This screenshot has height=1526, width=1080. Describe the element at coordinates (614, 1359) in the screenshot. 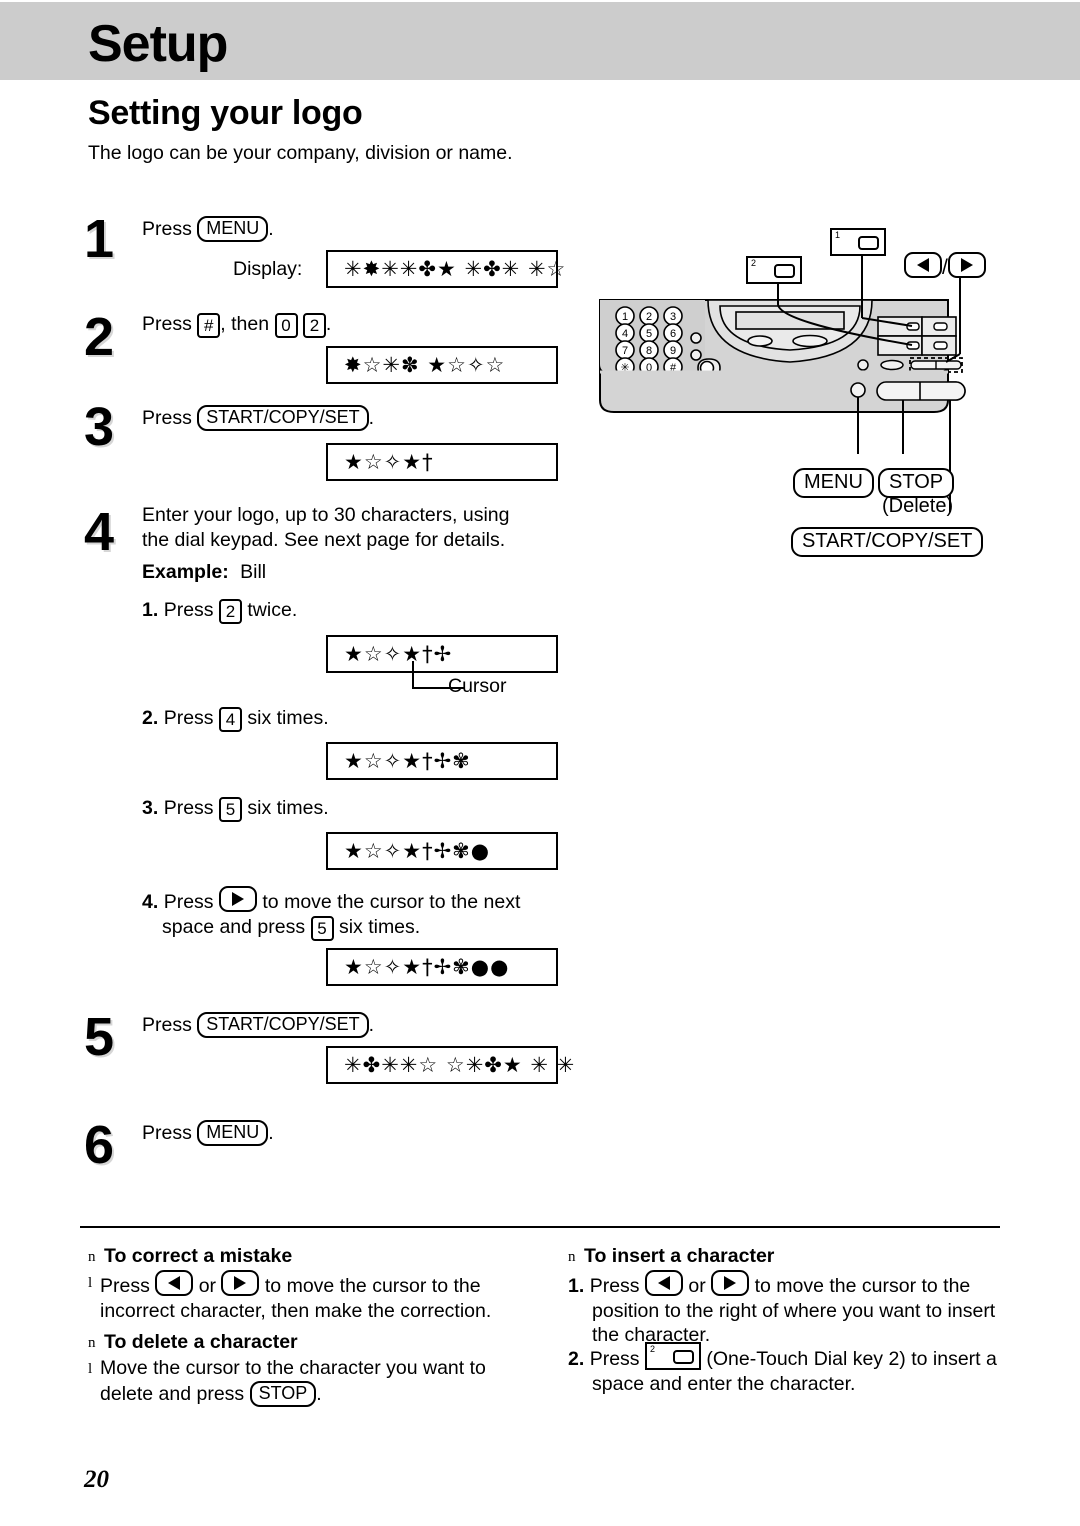

I see `insert-item2-a: Press` at that location.